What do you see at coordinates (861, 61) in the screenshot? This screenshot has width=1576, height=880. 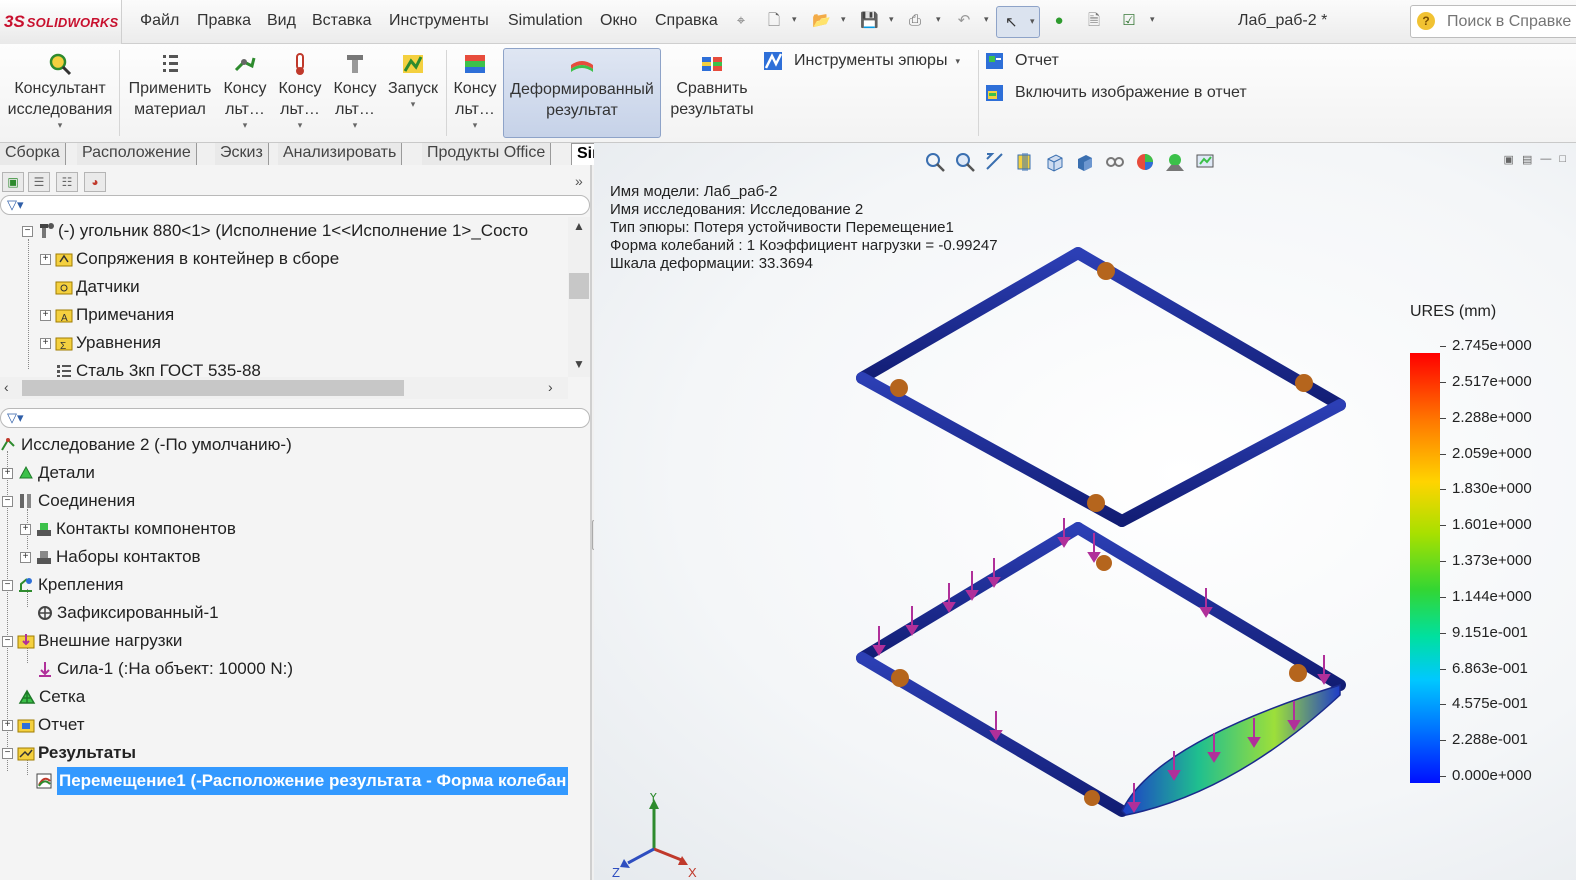 I see `plot-tools-button: Инструменты эпюры ▾` at bounding box center [861, 61].